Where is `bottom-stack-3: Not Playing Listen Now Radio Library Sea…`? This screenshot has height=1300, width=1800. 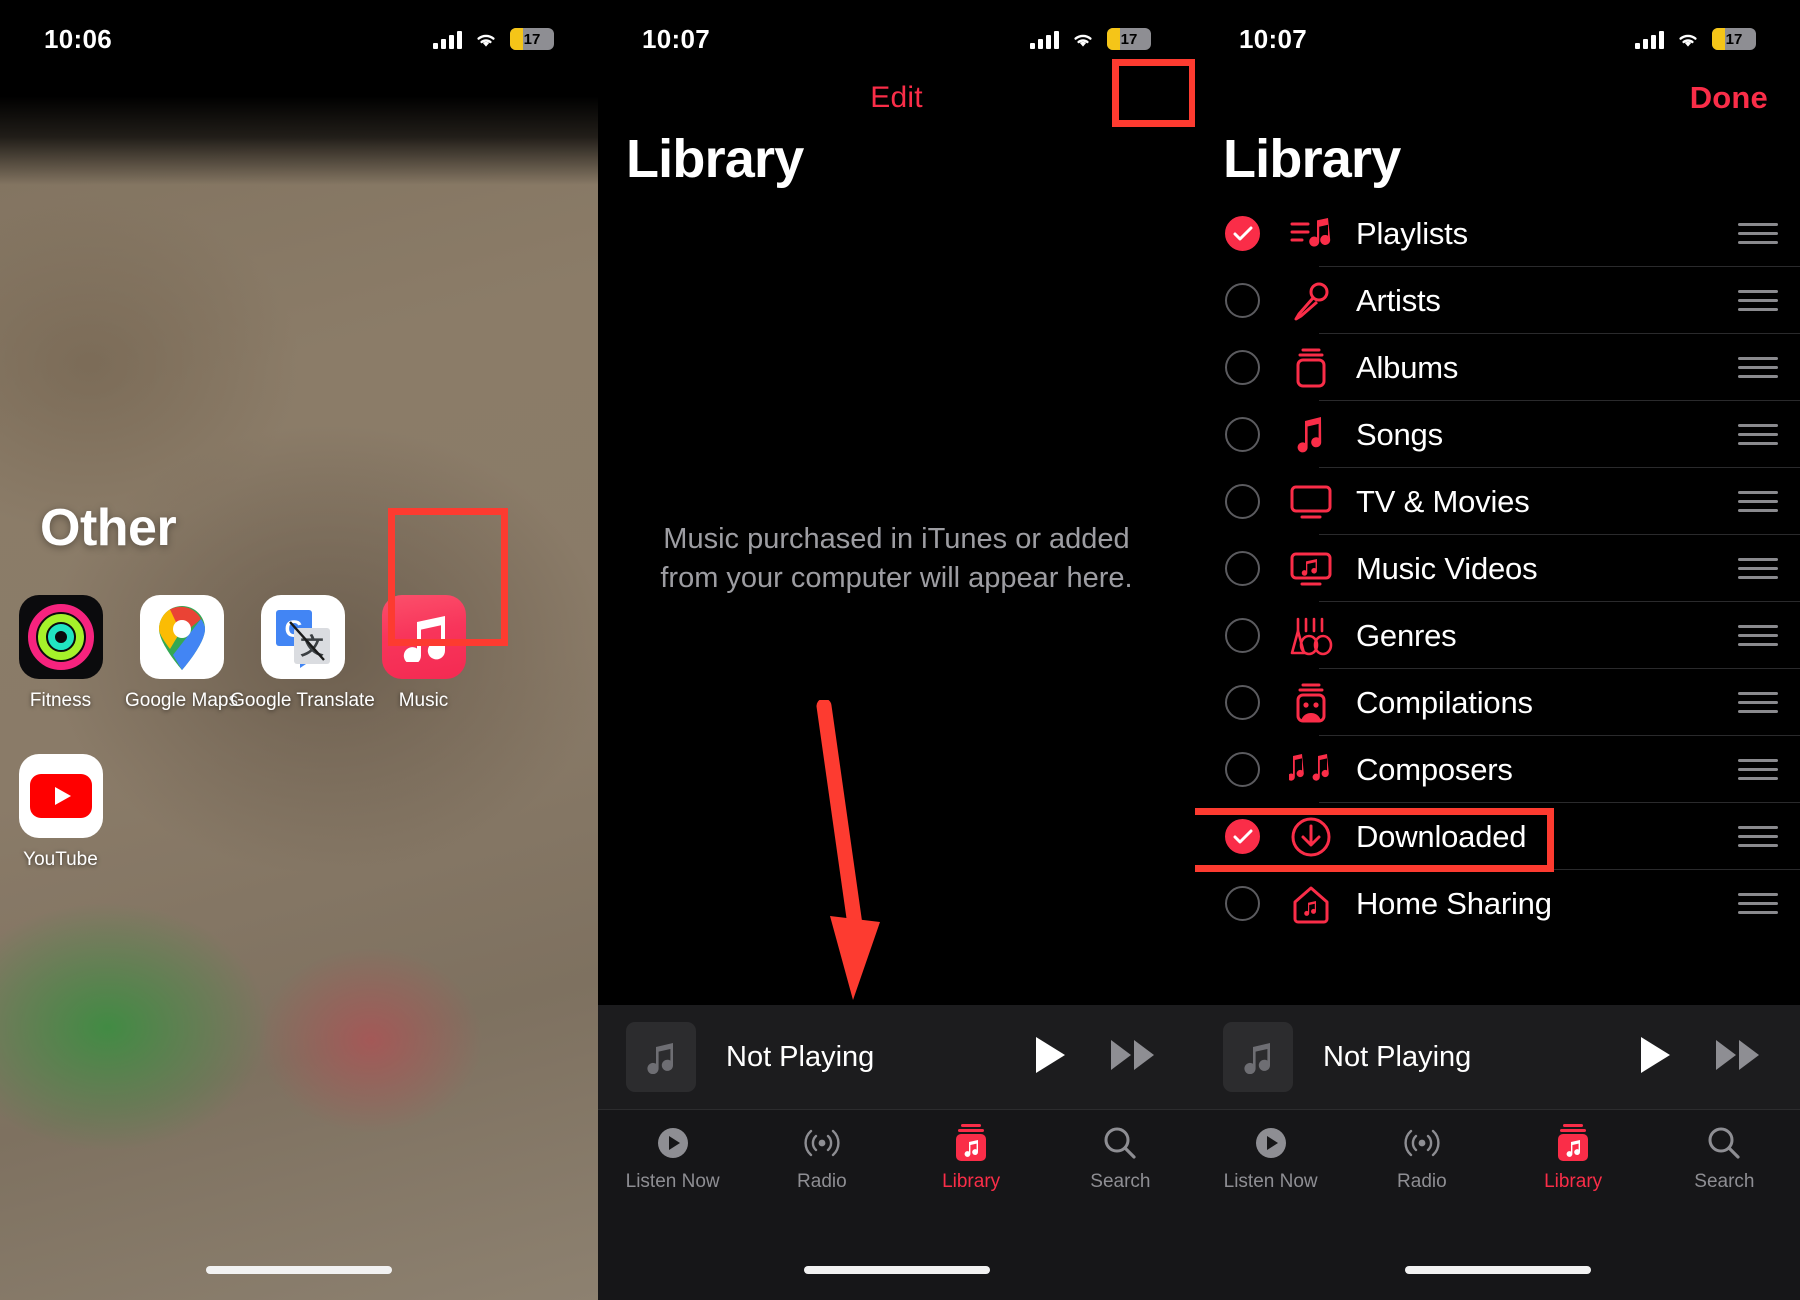 bottom-stack-3: Not Playing Listen Now Radio Library Sea… is located at coordinates (1497, 1152).